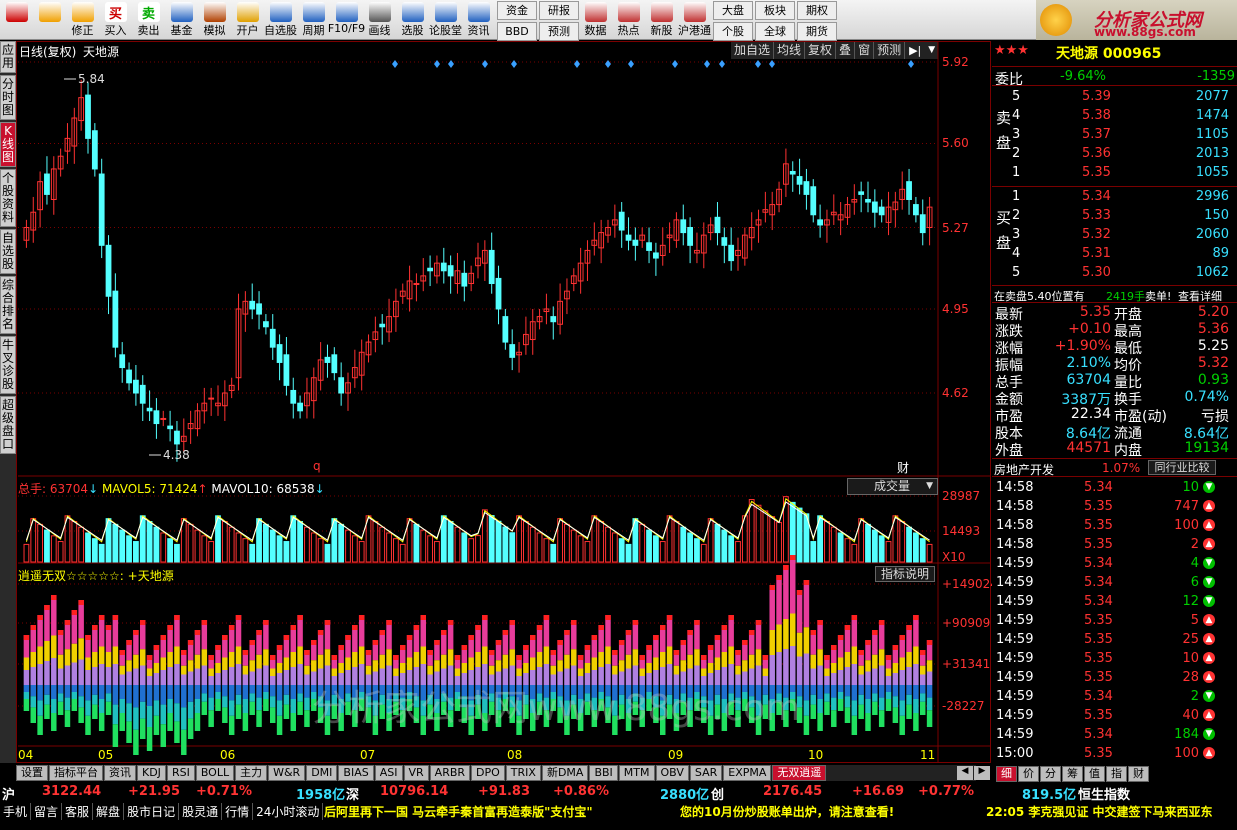 Image resolution: width=1237 pixels, height=830 pixels. What do you see at coordinates (356, 773) in the screenshot?
I see `indicator-tab: BIAS` at bounding box center [356, 773].